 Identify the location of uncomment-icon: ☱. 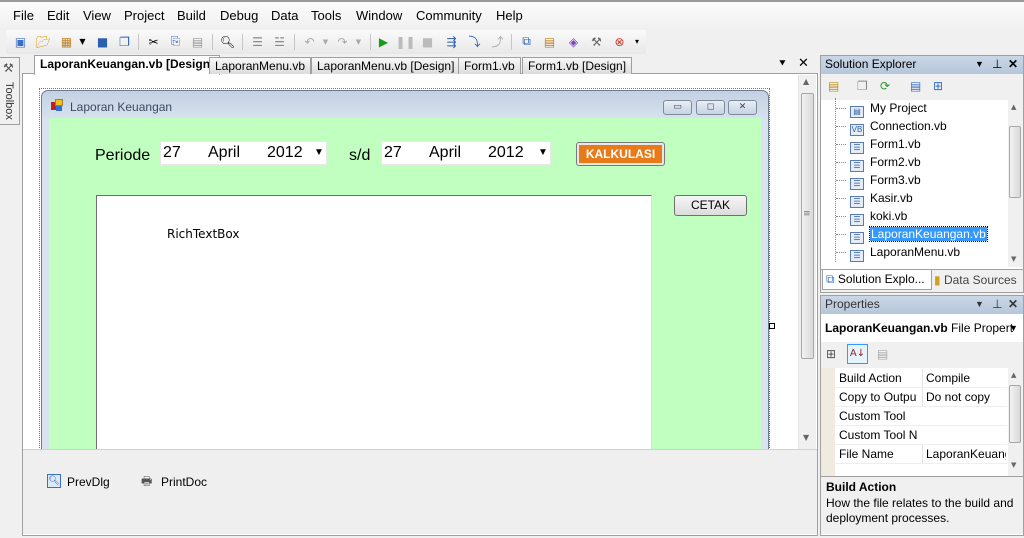
(279, 41).